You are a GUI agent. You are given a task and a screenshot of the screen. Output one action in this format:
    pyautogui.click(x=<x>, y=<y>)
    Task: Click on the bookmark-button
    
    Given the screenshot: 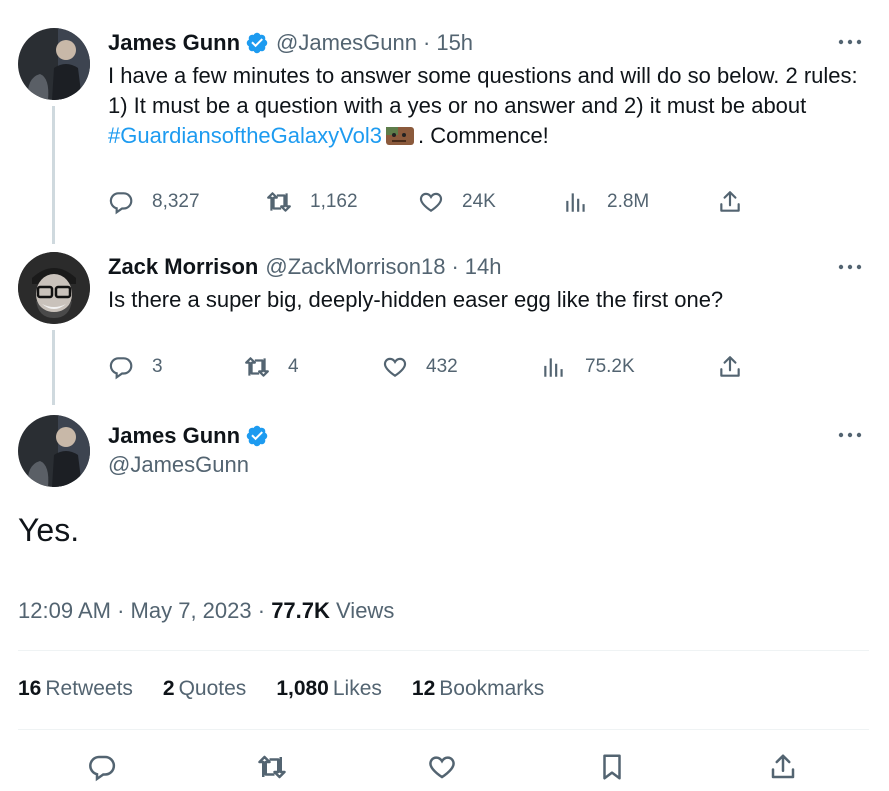 What is the action you would take?
    pyautogui.click(x=612, y=767)
    